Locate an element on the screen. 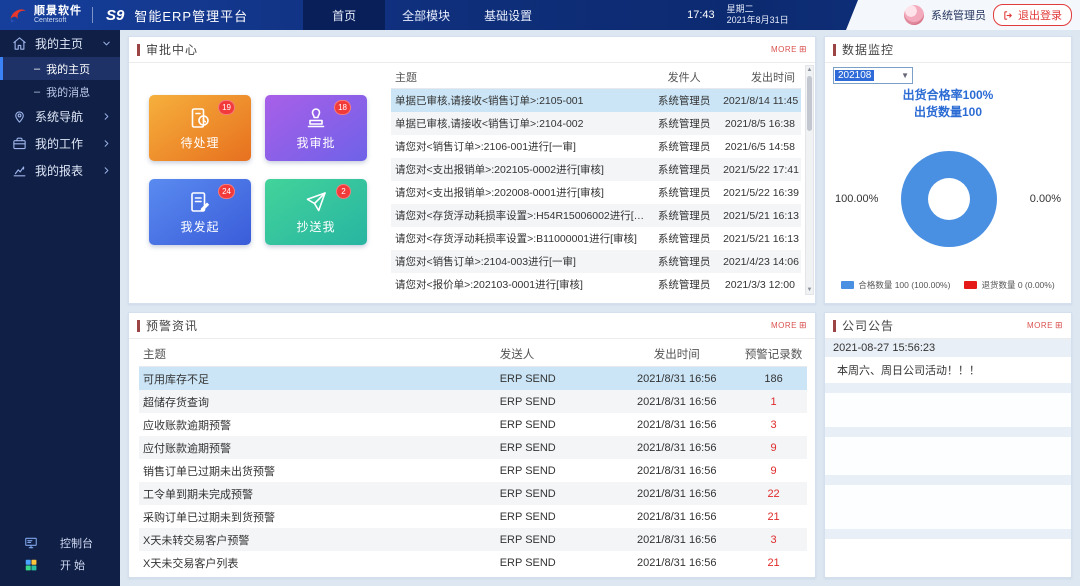 The height and width of the screenshot is (586, 1080). legend-item-0: 合格数量 100 (100.00%) is located at coordinates (895, 285).